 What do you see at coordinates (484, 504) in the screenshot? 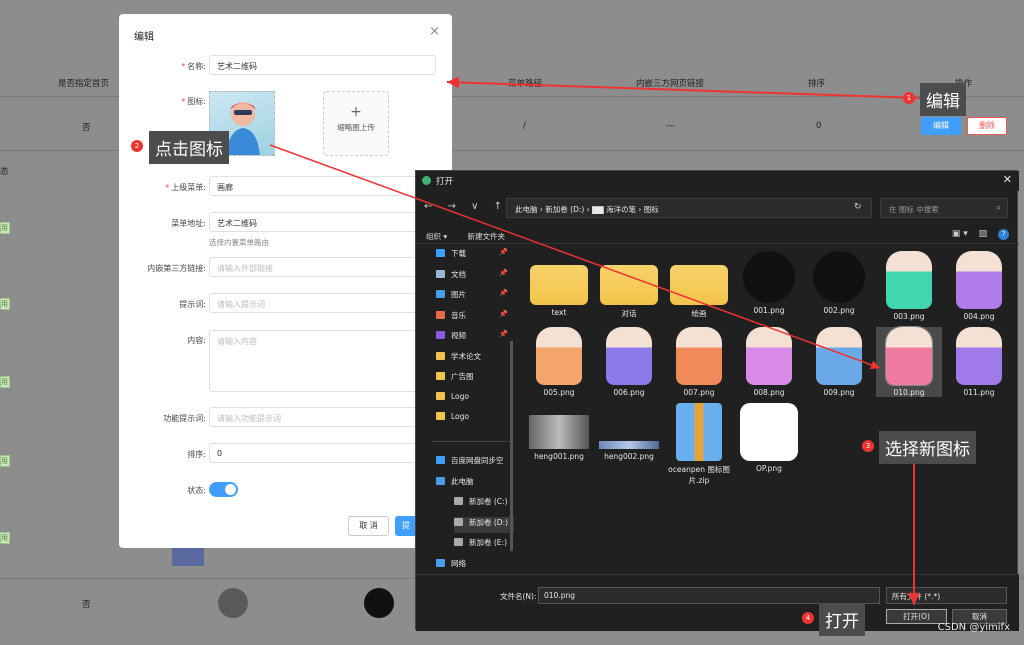
I see `sidebar-item: 新加卷 (C:)` at bounding box center [484, 504].